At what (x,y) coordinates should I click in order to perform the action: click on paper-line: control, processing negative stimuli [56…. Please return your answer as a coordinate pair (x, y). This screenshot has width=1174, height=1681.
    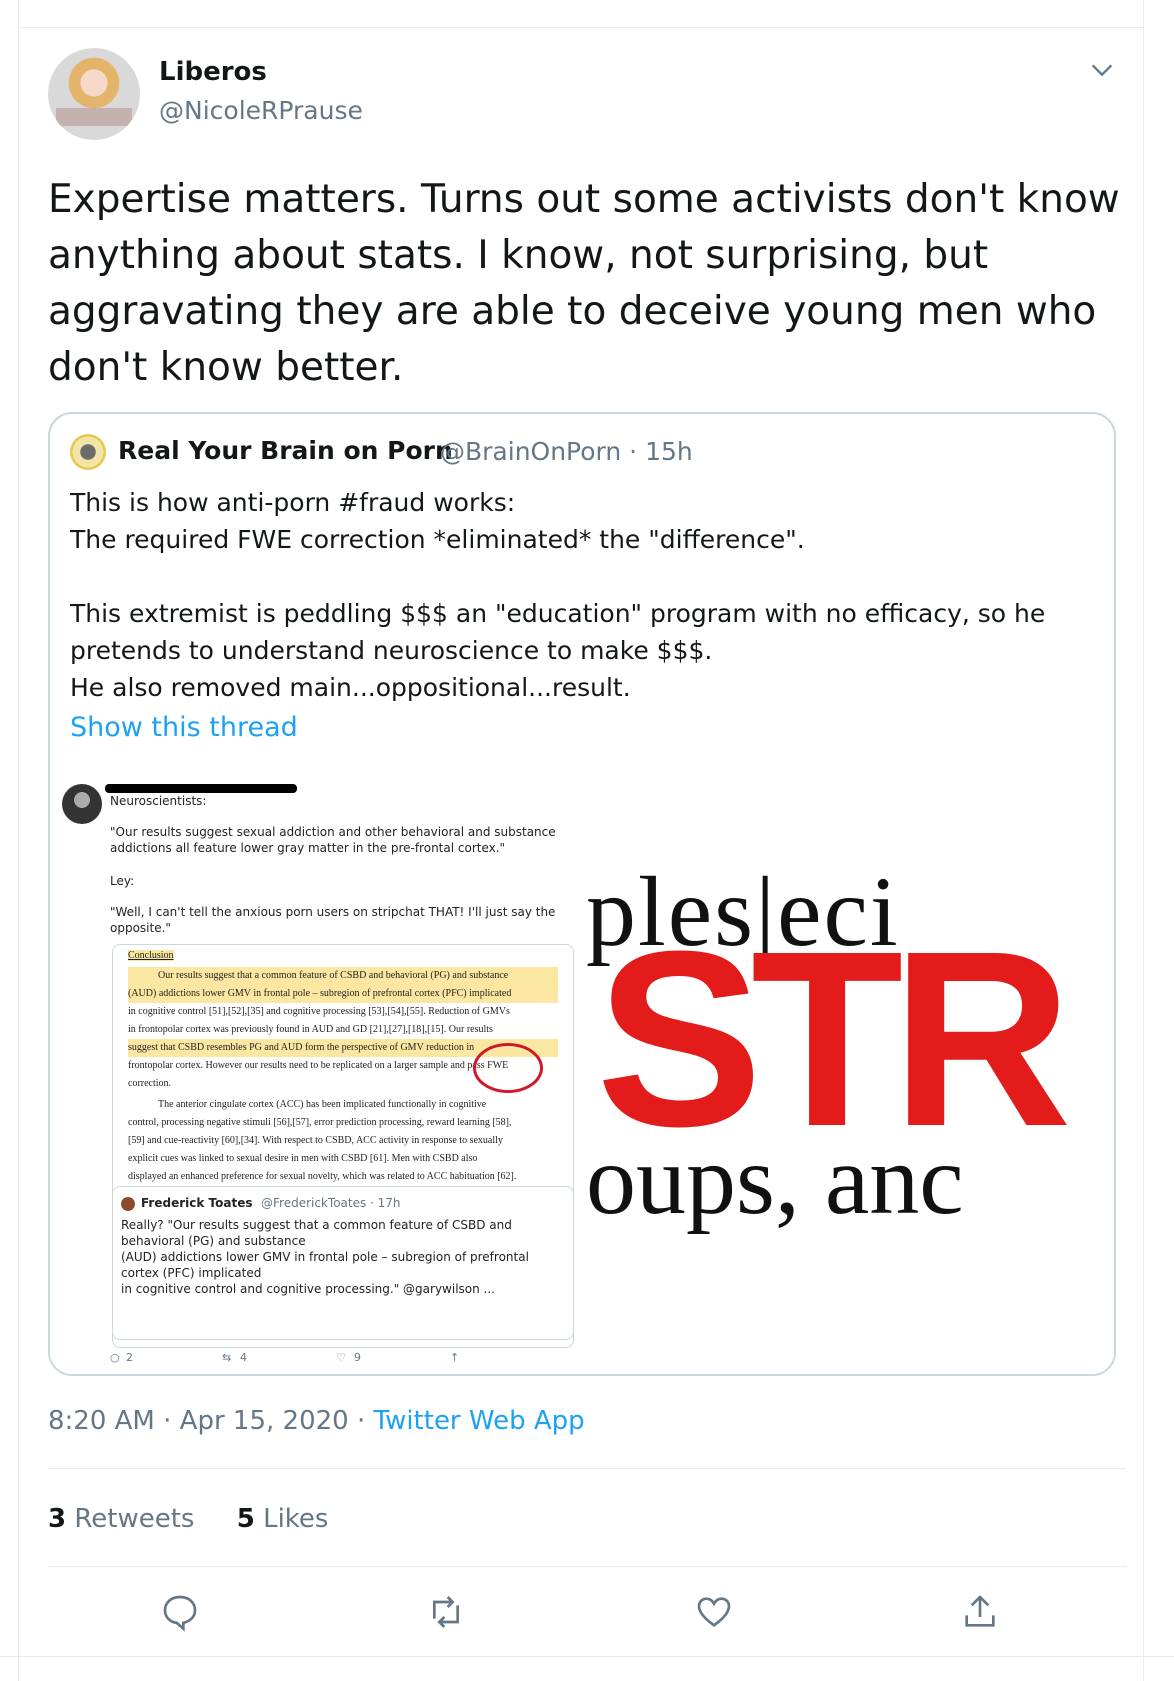
    Looking at the image, I should click on (320, 1122).